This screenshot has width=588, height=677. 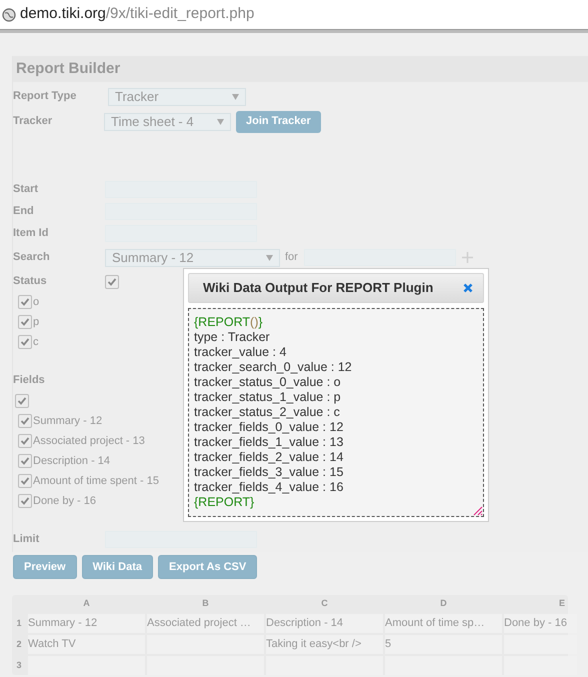 I want to click on check-icon, so click(x=112, y=281).